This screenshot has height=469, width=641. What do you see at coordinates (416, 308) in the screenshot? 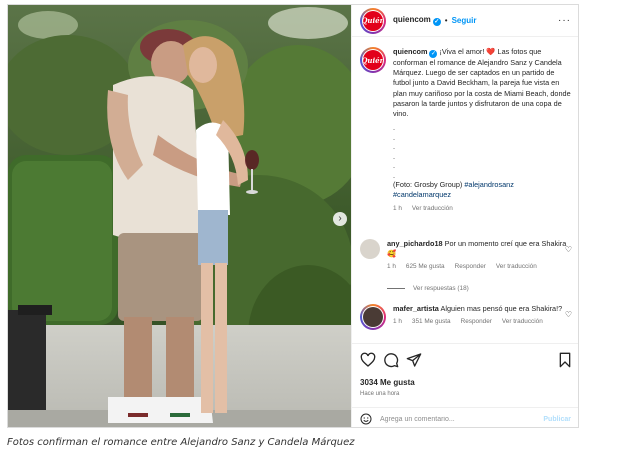
I see `comment-username: mafer_artista` at bounding box center [416, 308].